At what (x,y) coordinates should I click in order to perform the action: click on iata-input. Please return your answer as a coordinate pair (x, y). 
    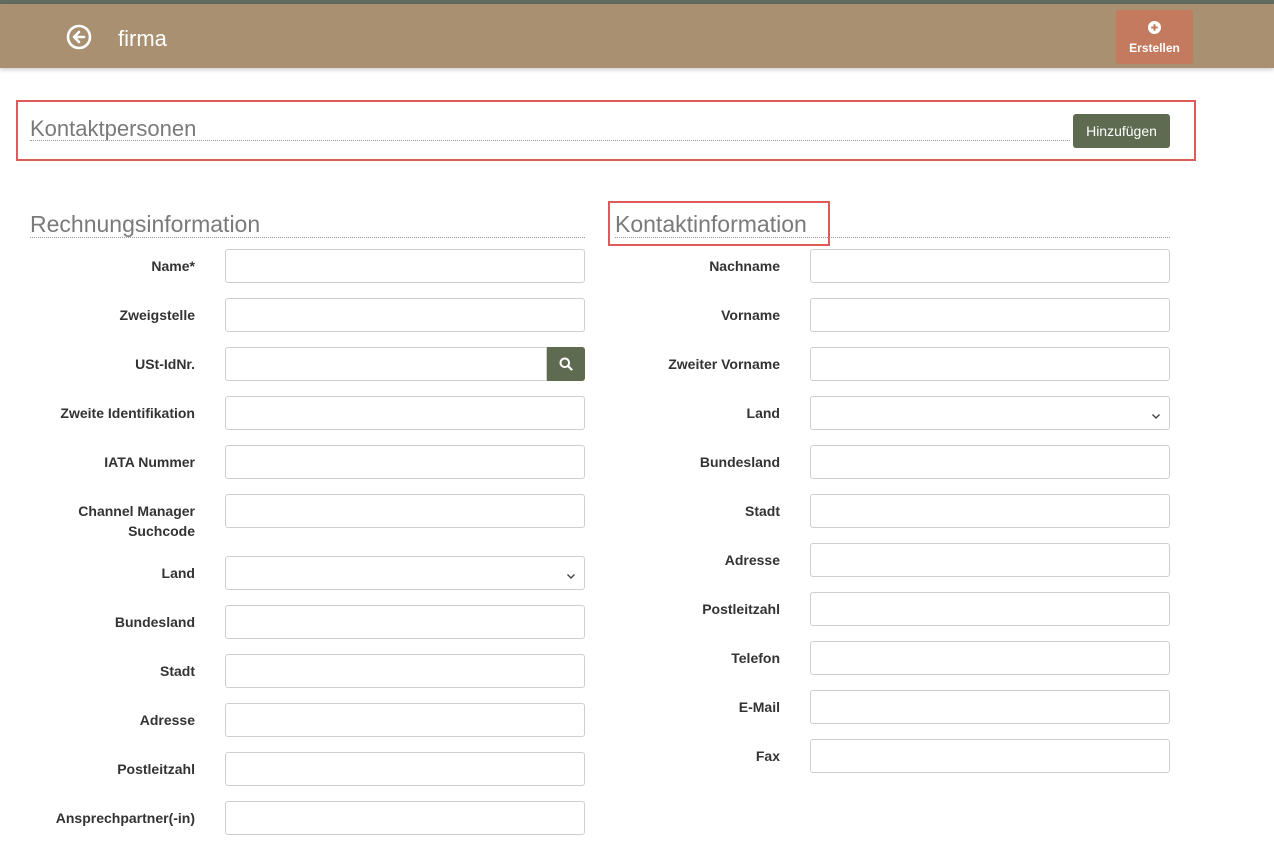
    Looking at the image, I should click on (405, 462).